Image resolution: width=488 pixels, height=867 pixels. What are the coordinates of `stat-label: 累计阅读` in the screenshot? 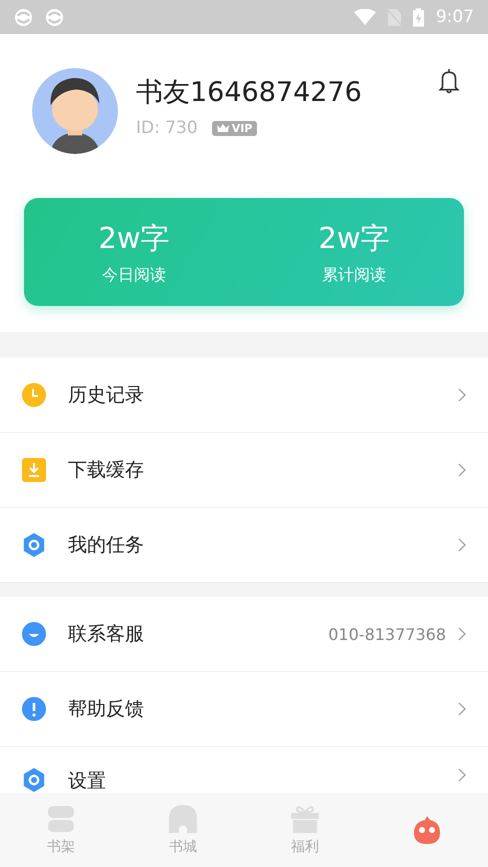 It's located at (354, 275).